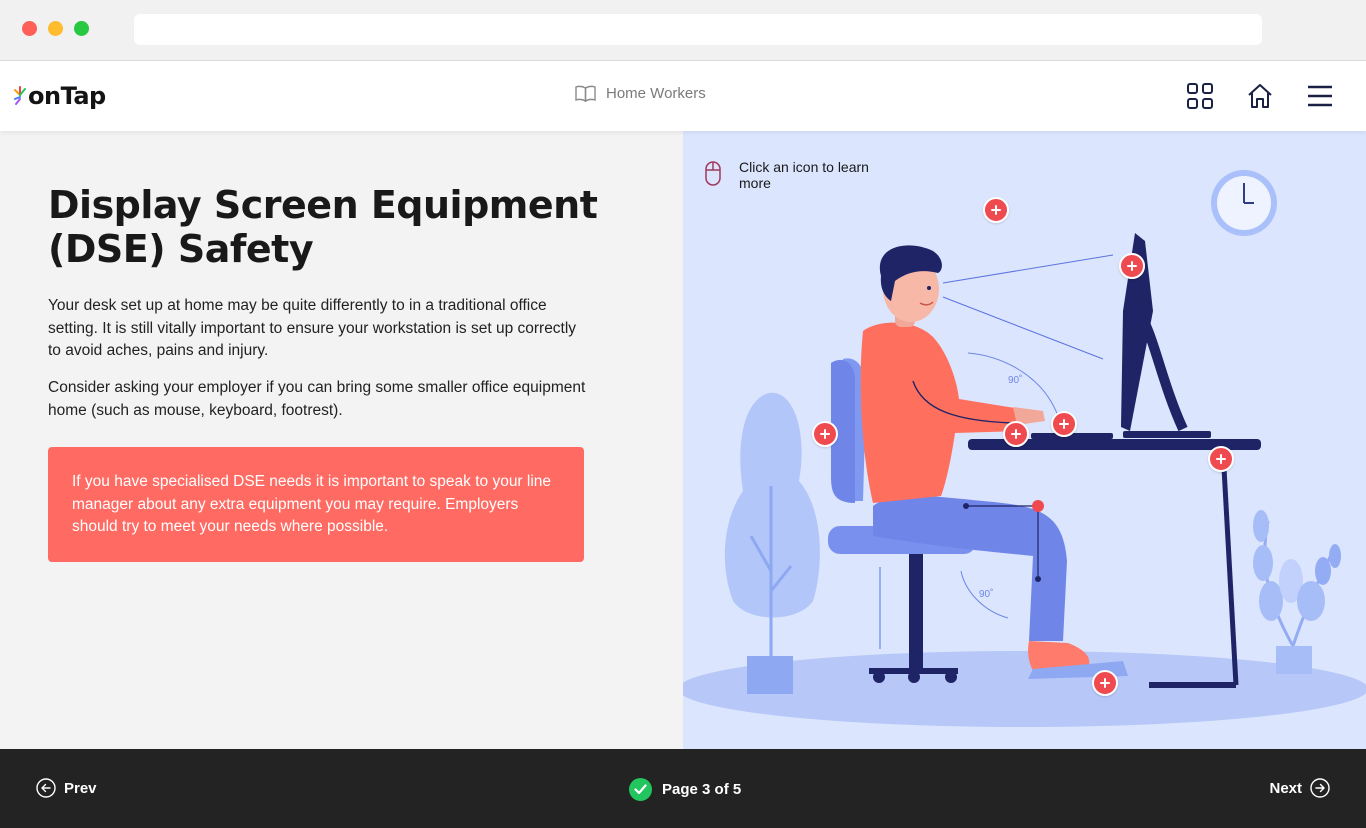 The width and height of the screenshot is (1366, 828). I want to click on minimize-window-button, so click(55, 28).